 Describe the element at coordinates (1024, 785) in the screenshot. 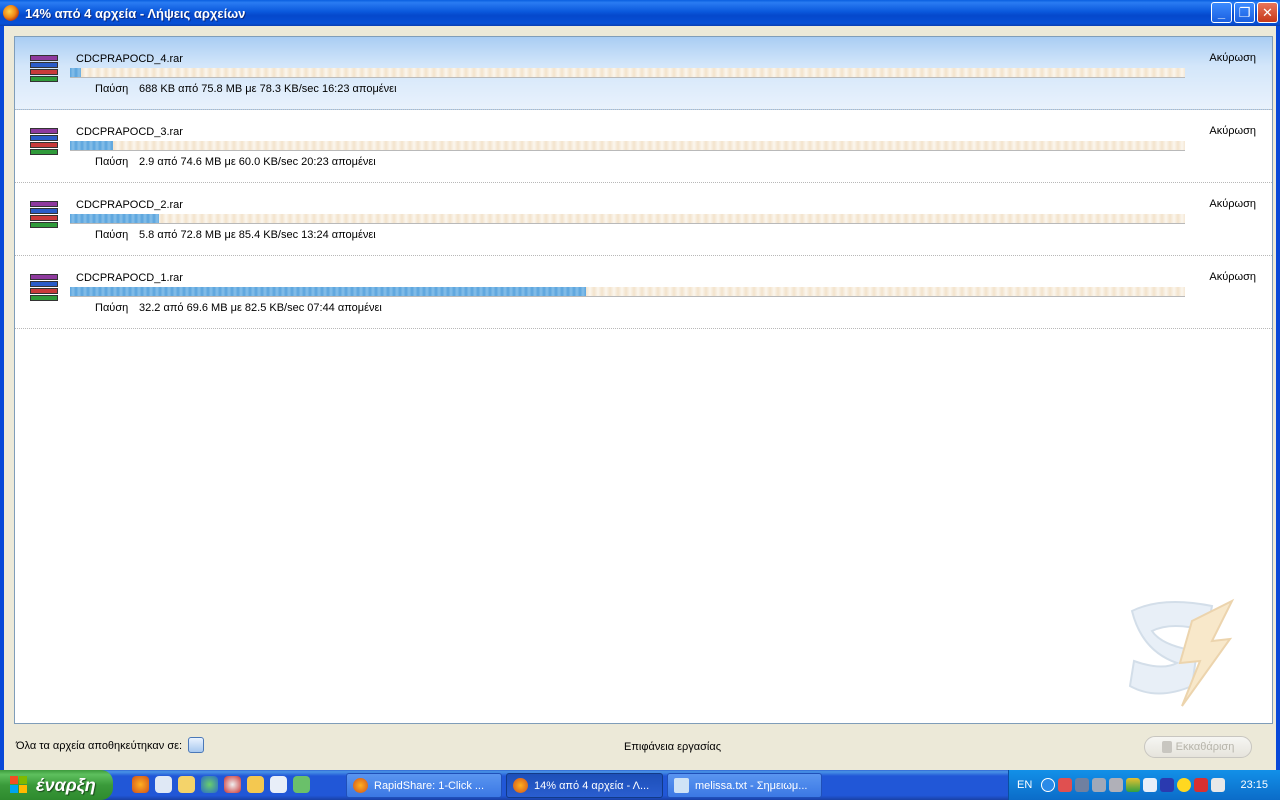

I see `language-indicator: EN` at that location.